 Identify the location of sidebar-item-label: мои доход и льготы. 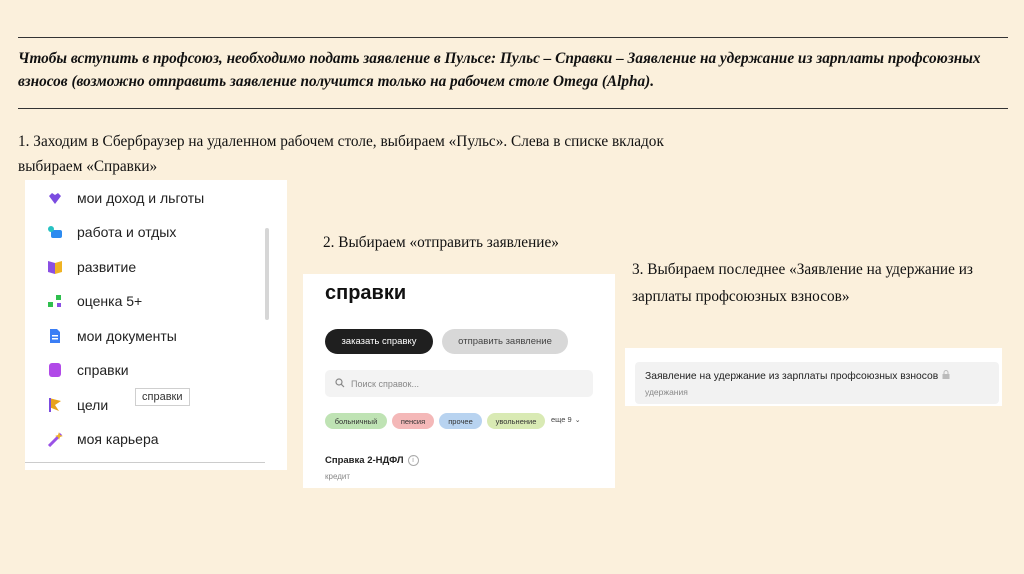
(141, 198).